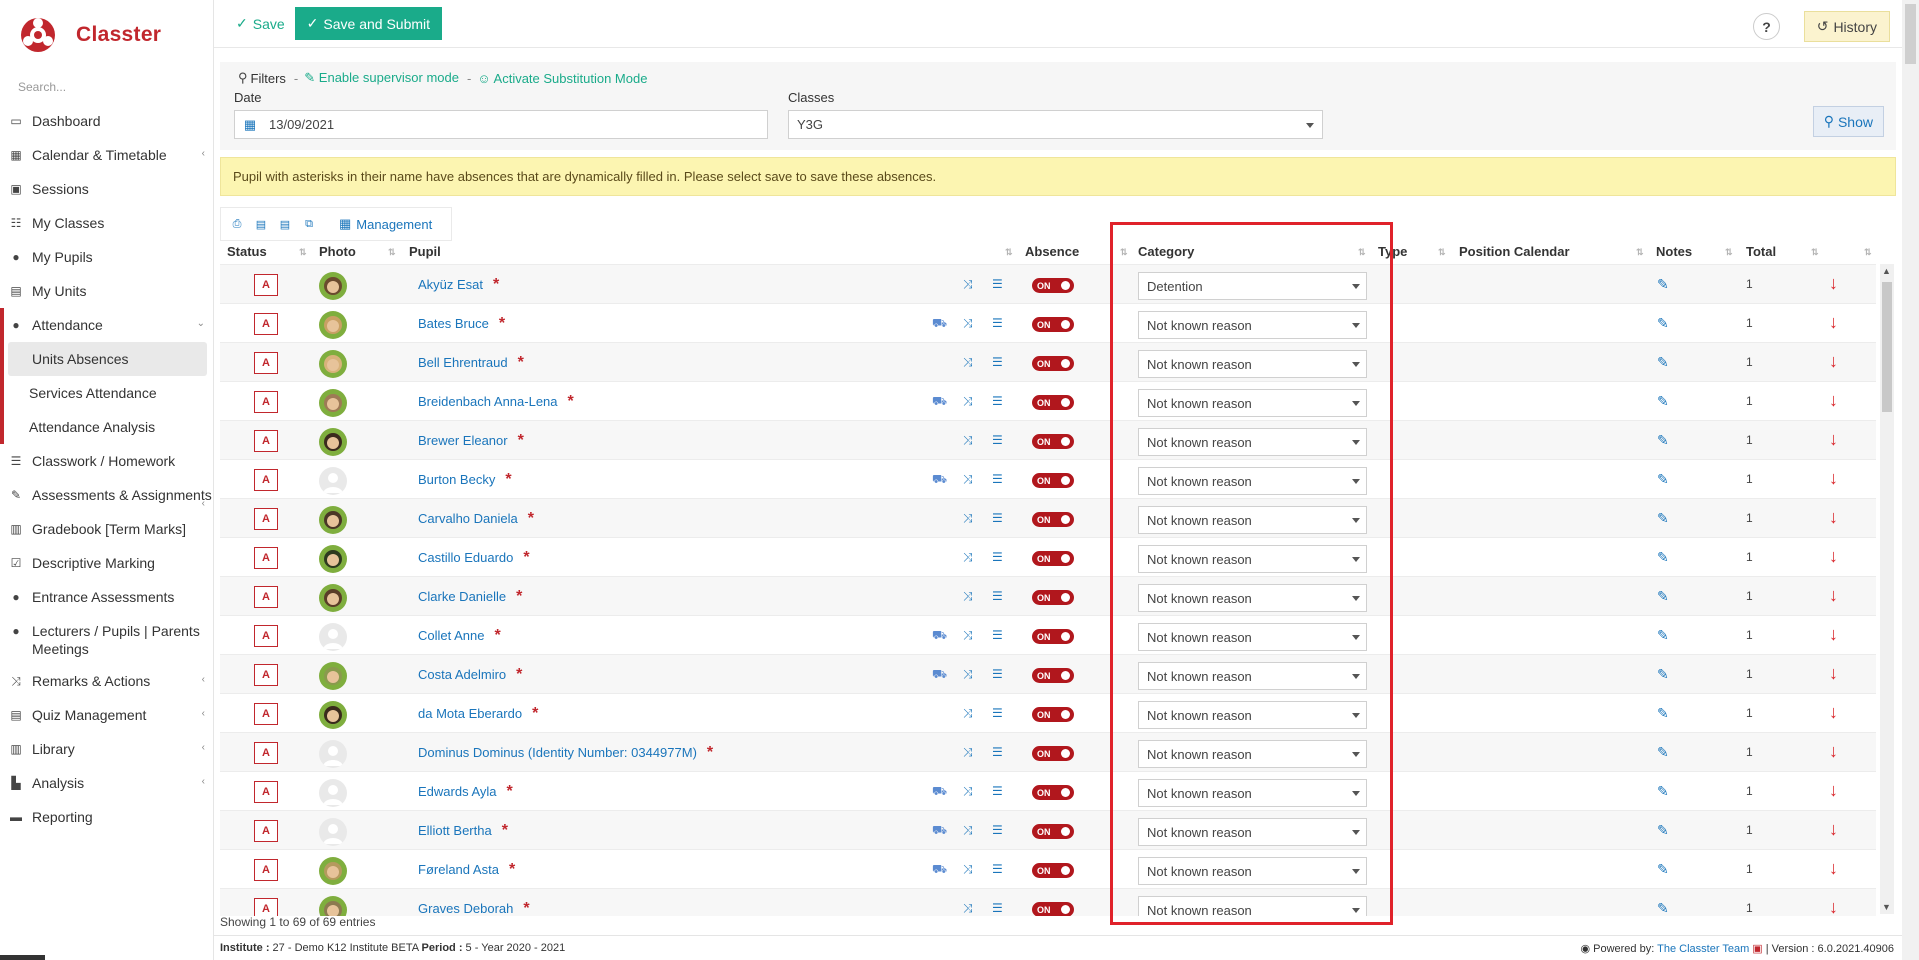  Describe the element at coordinates (1886, 271) in the screenshot. I see `scroll-up-icon: ▲` at that location.